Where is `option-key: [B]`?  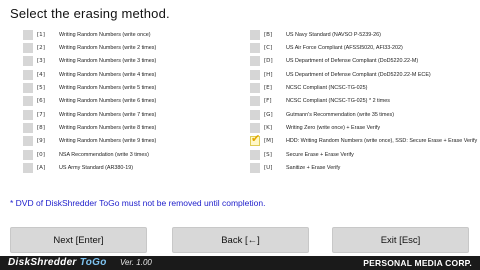
option-key: [B] is located at coordinates (268, 34).